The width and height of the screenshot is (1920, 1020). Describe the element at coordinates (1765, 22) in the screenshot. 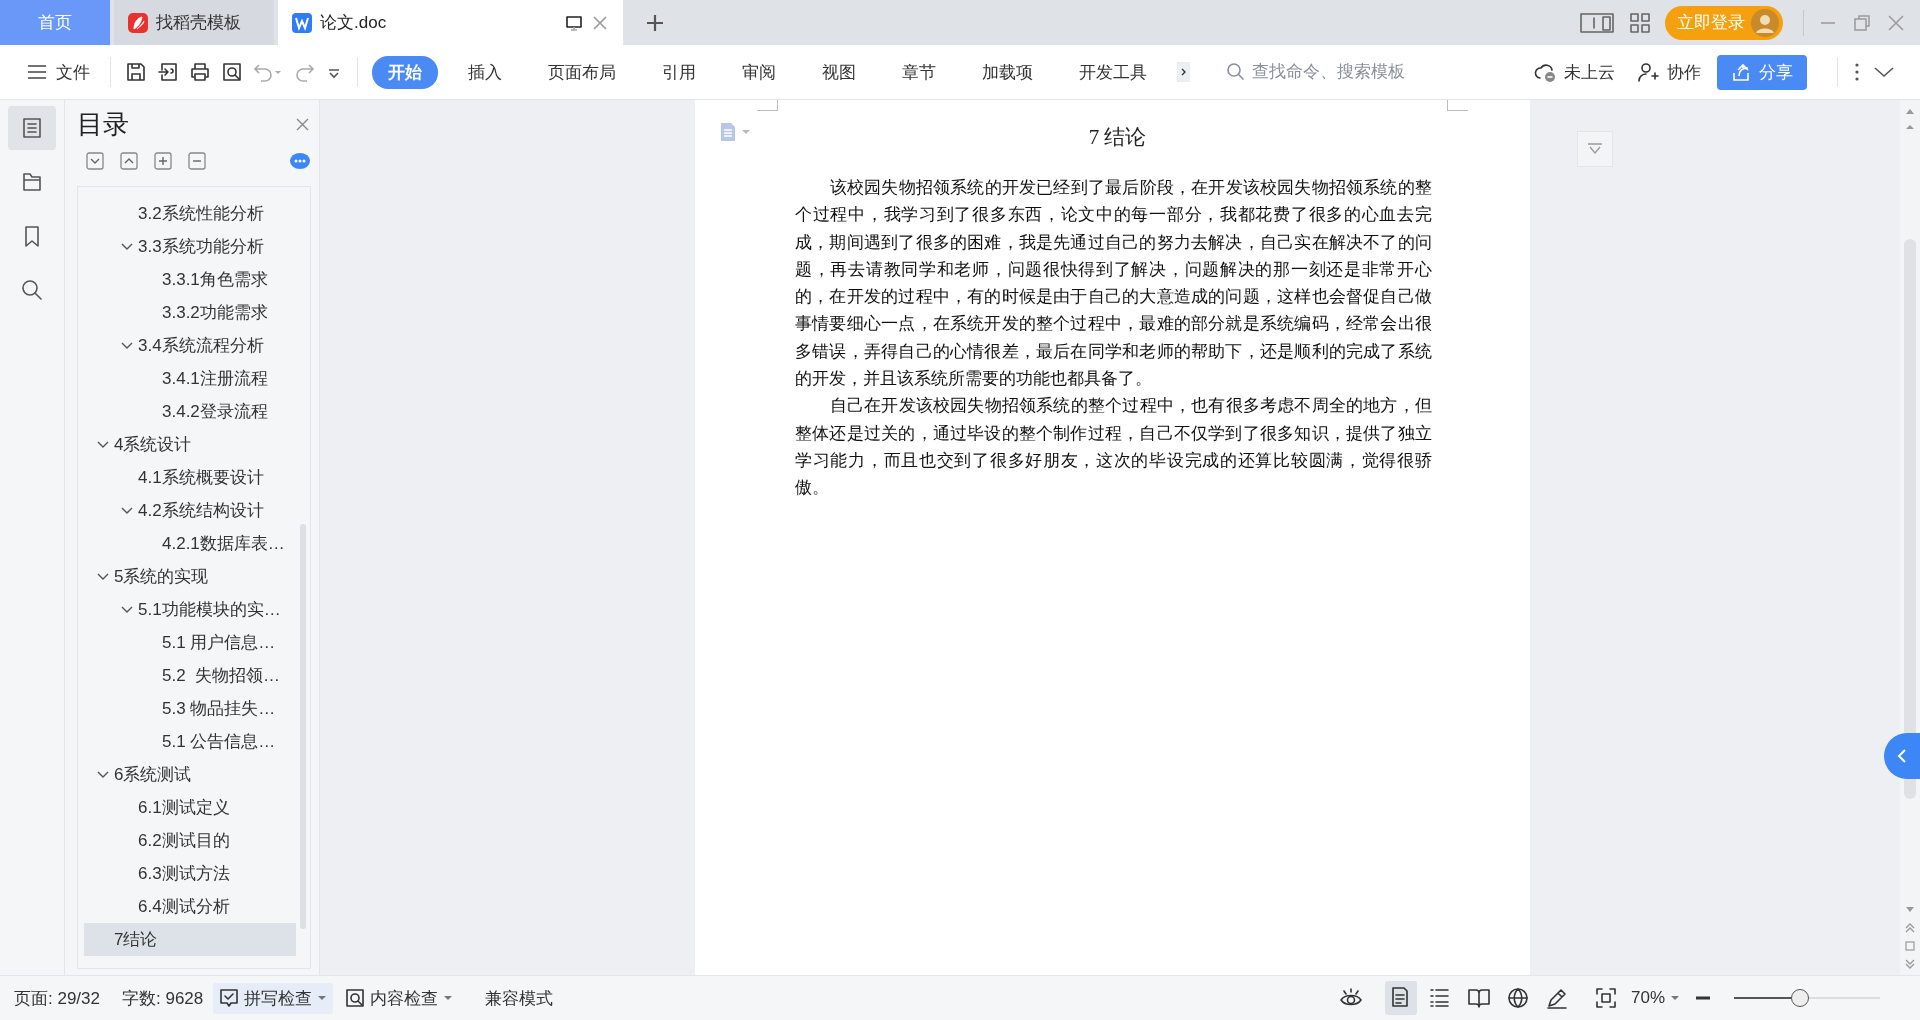

I see `avatar-icon` at that location.